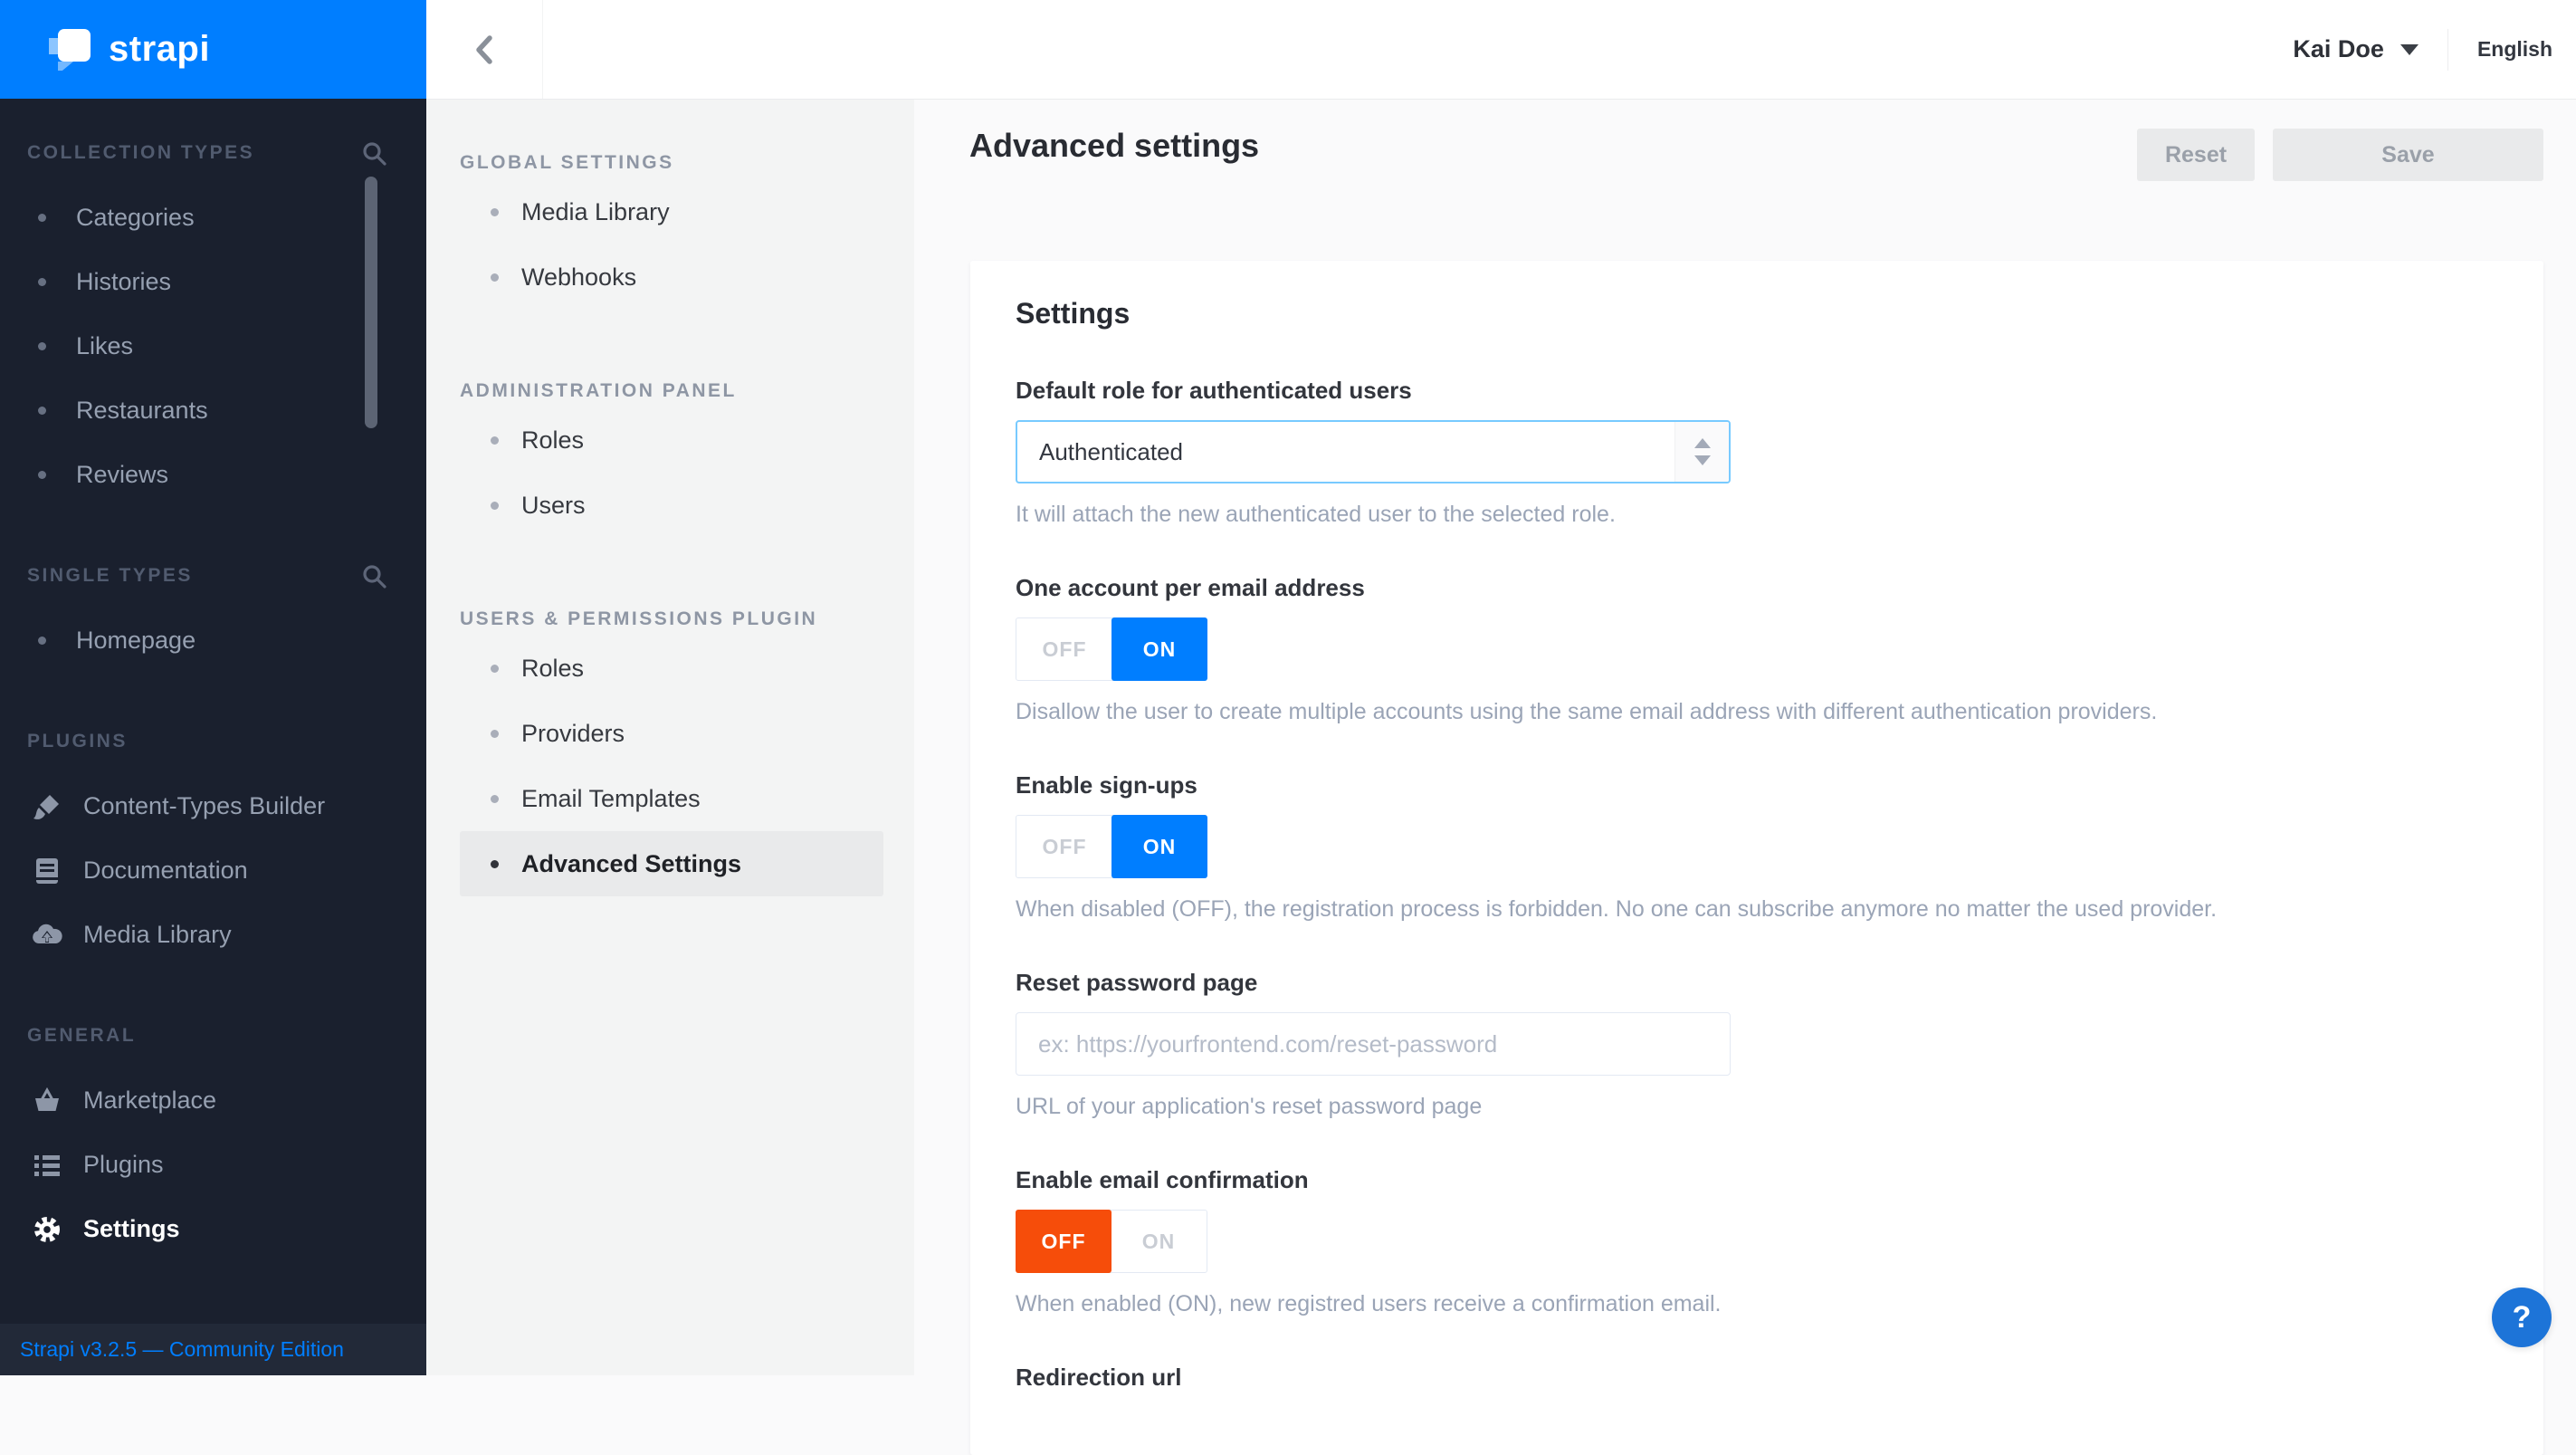 The width and height of the screenshot is (2576, 1455). I want to click on sidebar-item-label: Documentation, so click(166, 870).